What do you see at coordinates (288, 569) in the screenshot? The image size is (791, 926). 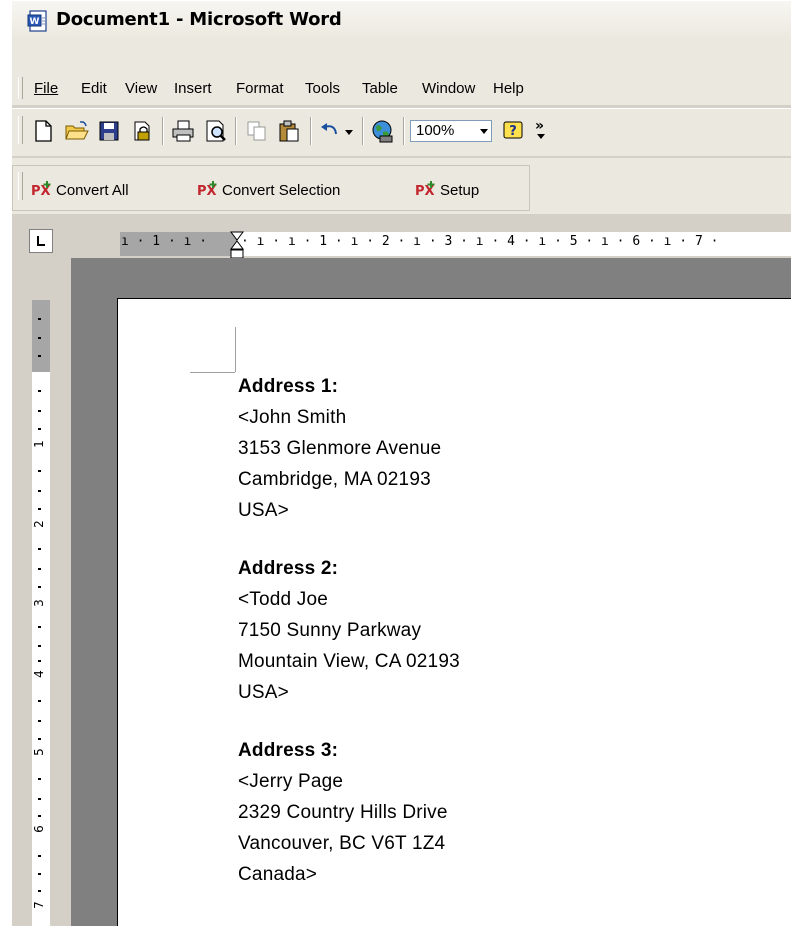 I see `address-2-heading: Address 2:` at bounding box center [288, 569].